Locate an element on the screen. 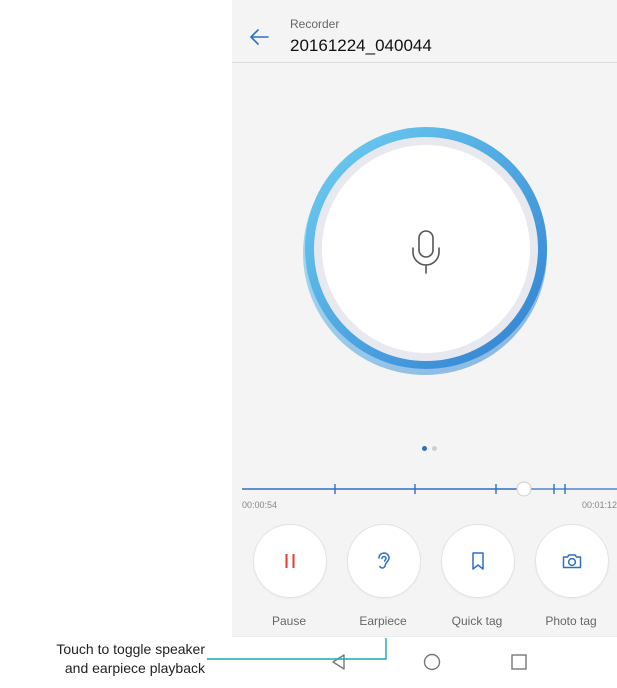  pause-button: Pause is located at coordinates (289, 577).